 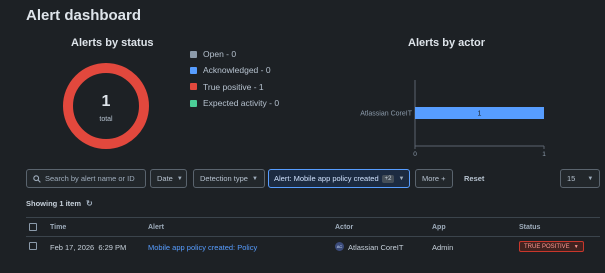 What do you see at coordinates (224, 178) in the screenshot?
I see `detection-type-label: Detection type` at bounding box center [224, 178].